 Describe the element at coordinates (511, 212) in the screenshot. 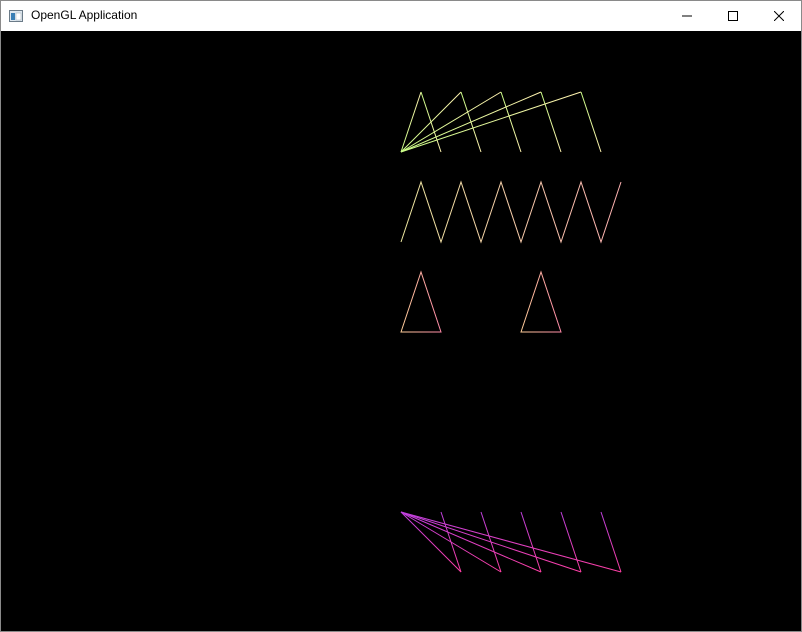

I see `triangle-strip-row` at that location.